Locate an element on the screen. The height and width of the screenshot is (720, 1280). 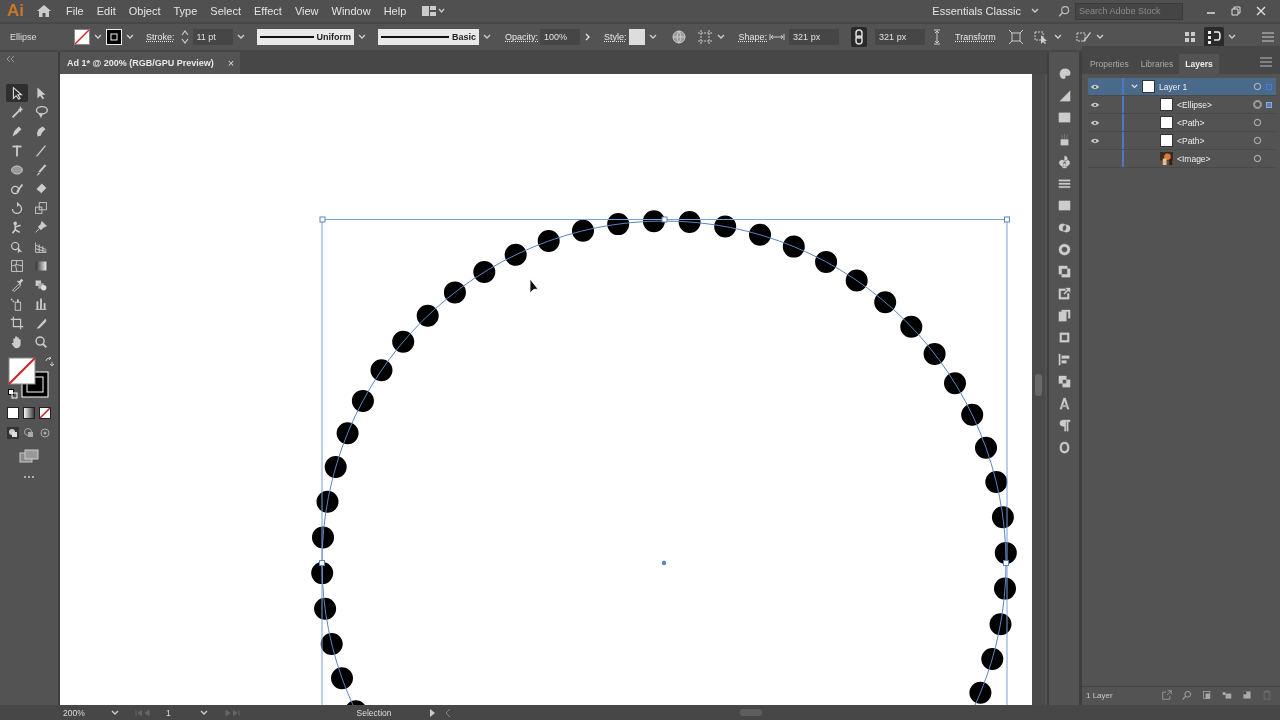
opacity-field: 100% is located at coordinates (560, 37).